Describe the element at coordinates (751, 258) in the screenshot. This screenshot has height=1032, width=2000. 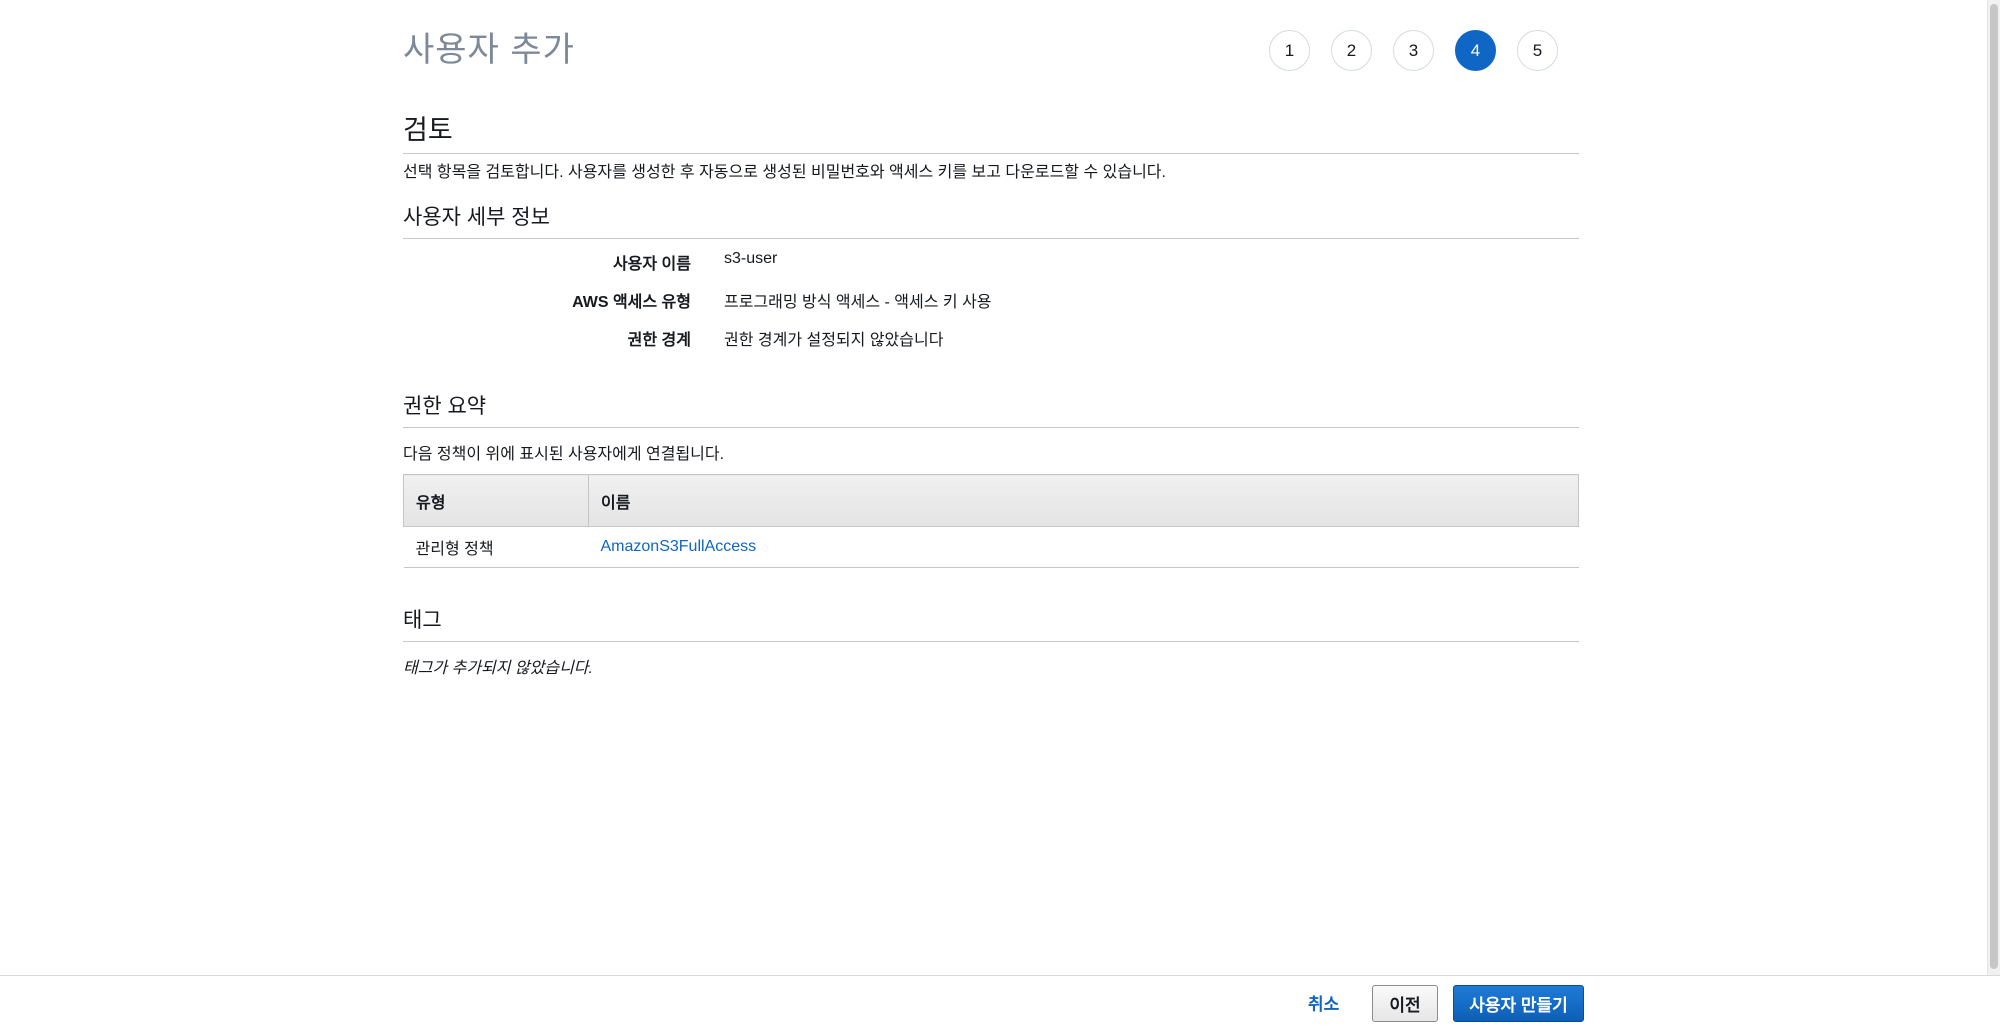
I see `detail-value: s3-user` at that location.